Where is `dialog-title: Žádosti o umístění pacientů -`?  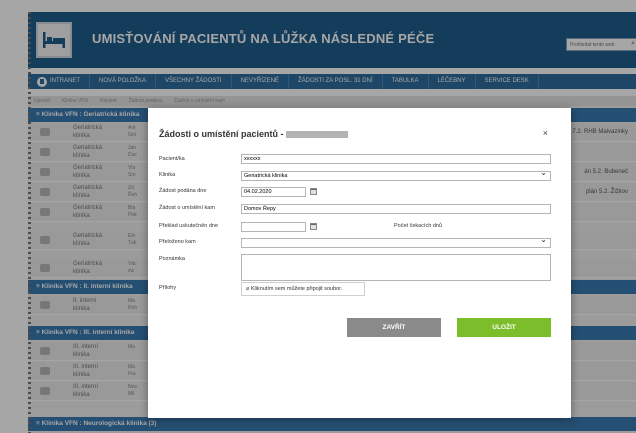
dialog-title: Žádosti o umístění pacientů - is located at coordinates (253, 134).